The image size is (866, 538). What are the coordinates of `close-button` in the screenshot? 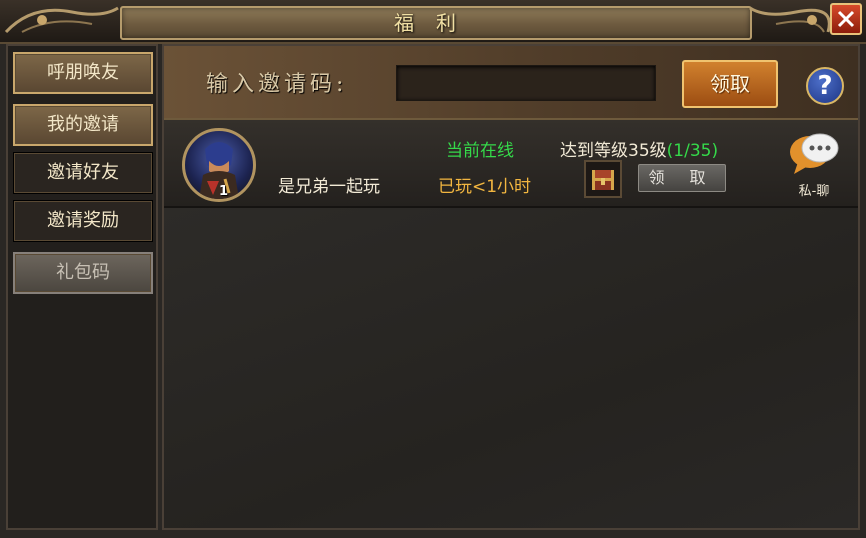 It's located at (846, 19).